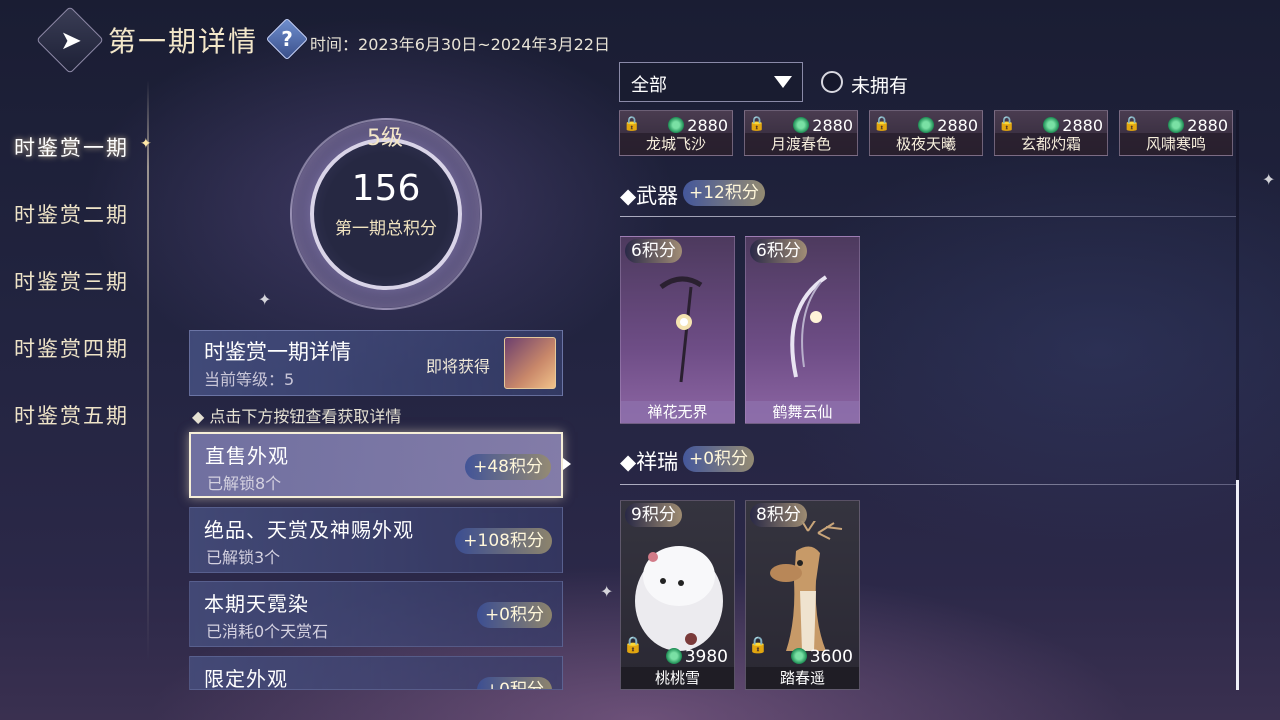 The width and height of the screenshot is (1280, 720). I want to click on tab-period-3: 时鉴赏三期, so click(71, 281).